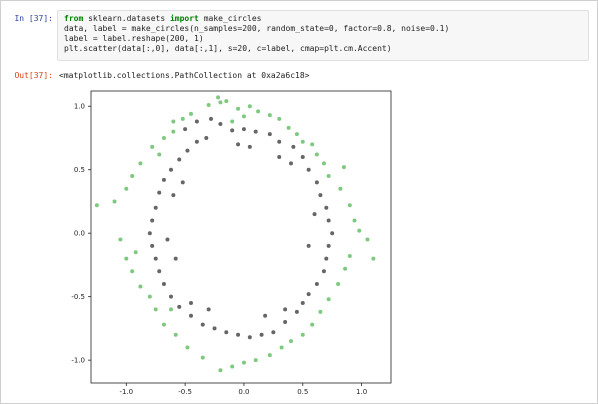 This screenshot has height=404, width=598. Describe the element at coordinates (302, 392) in the screenshot. I see `x-tick-label: 0.5` at that location.